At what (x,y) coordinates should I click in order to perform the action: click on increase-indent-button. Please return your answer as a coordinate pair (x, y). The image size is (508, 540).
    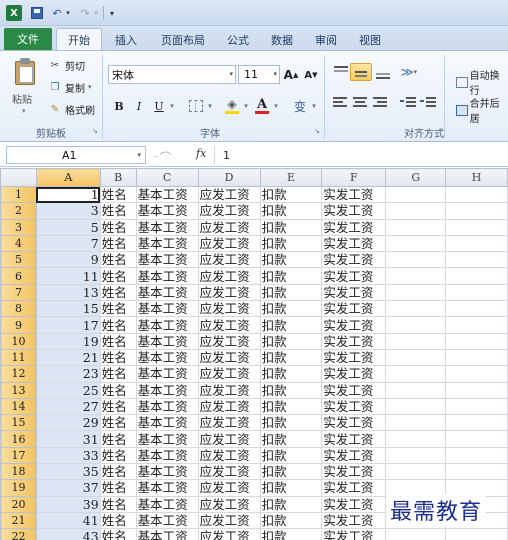
    Looking at the image, I should click on (429, 102).